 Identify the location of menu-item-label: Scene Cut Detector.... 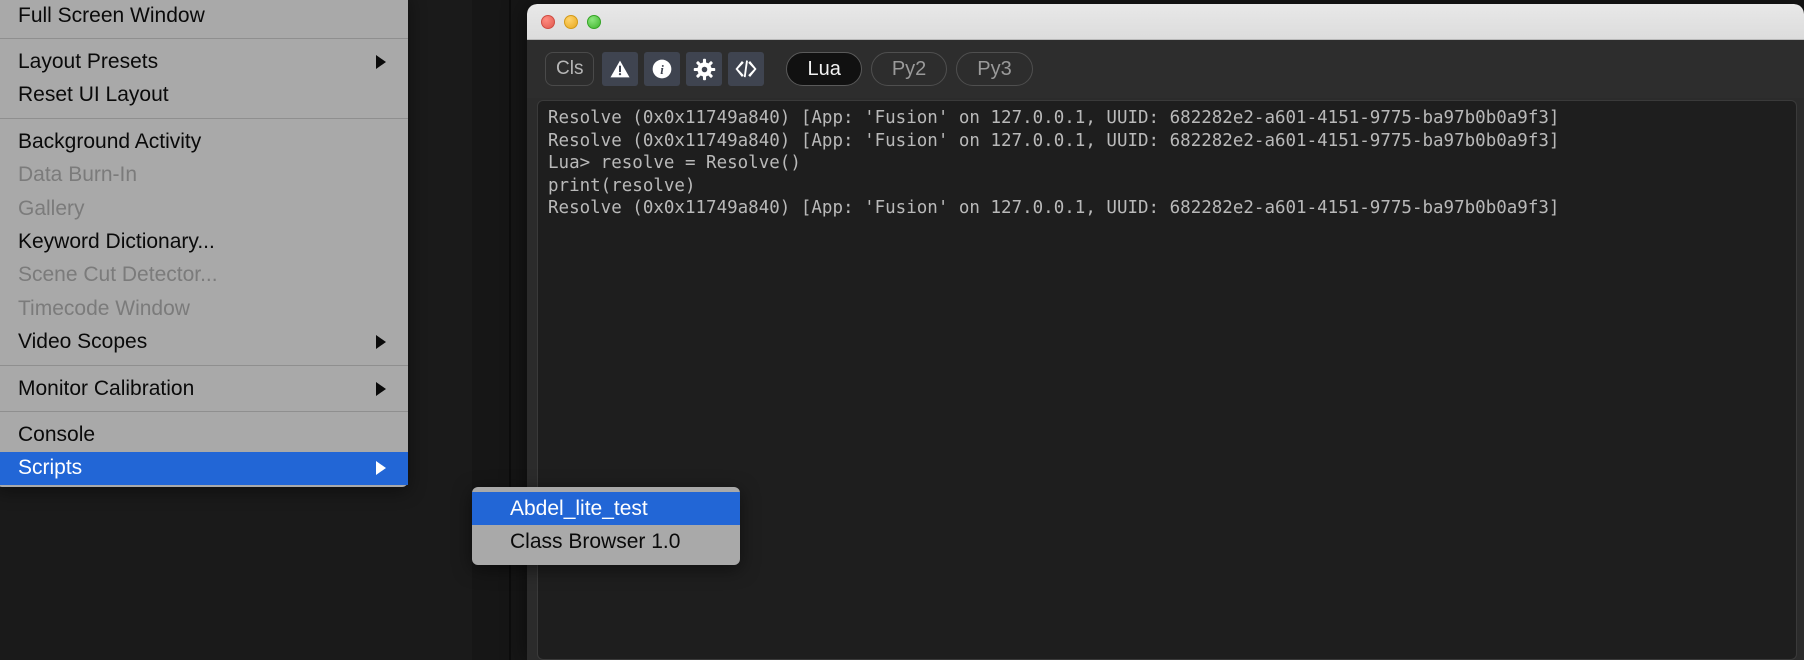
(118, 275).